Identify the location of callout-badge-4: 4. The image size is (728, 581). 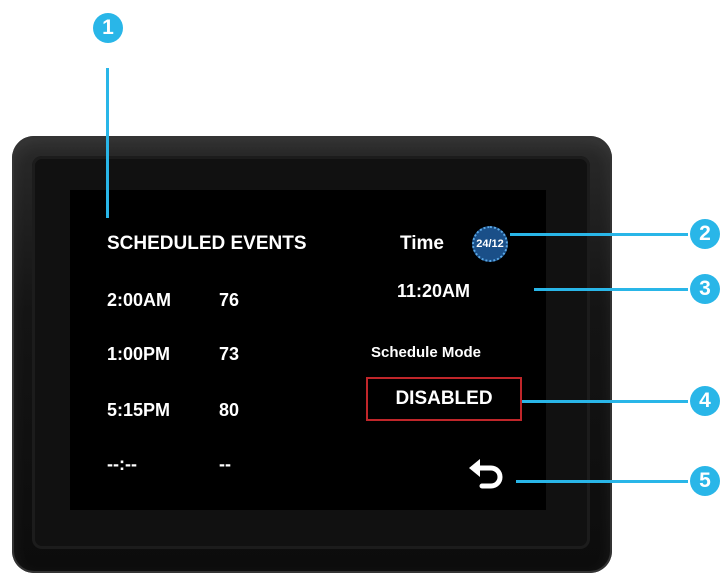
(705, 401).